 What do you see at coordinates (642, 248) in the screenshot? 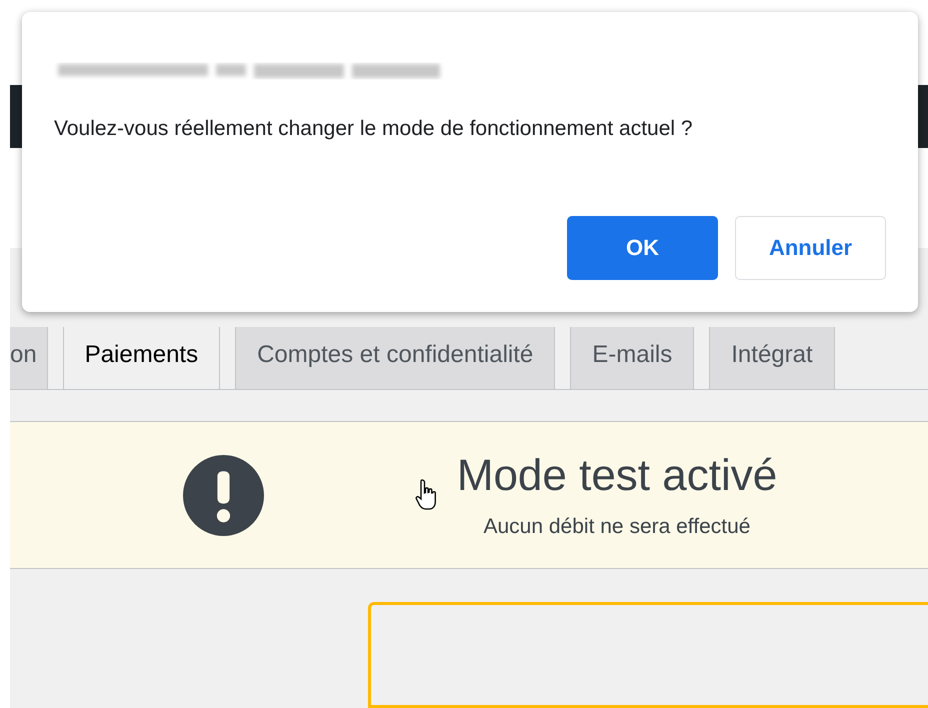
I see `ok-button: OK` at bounding box center [642, 248].